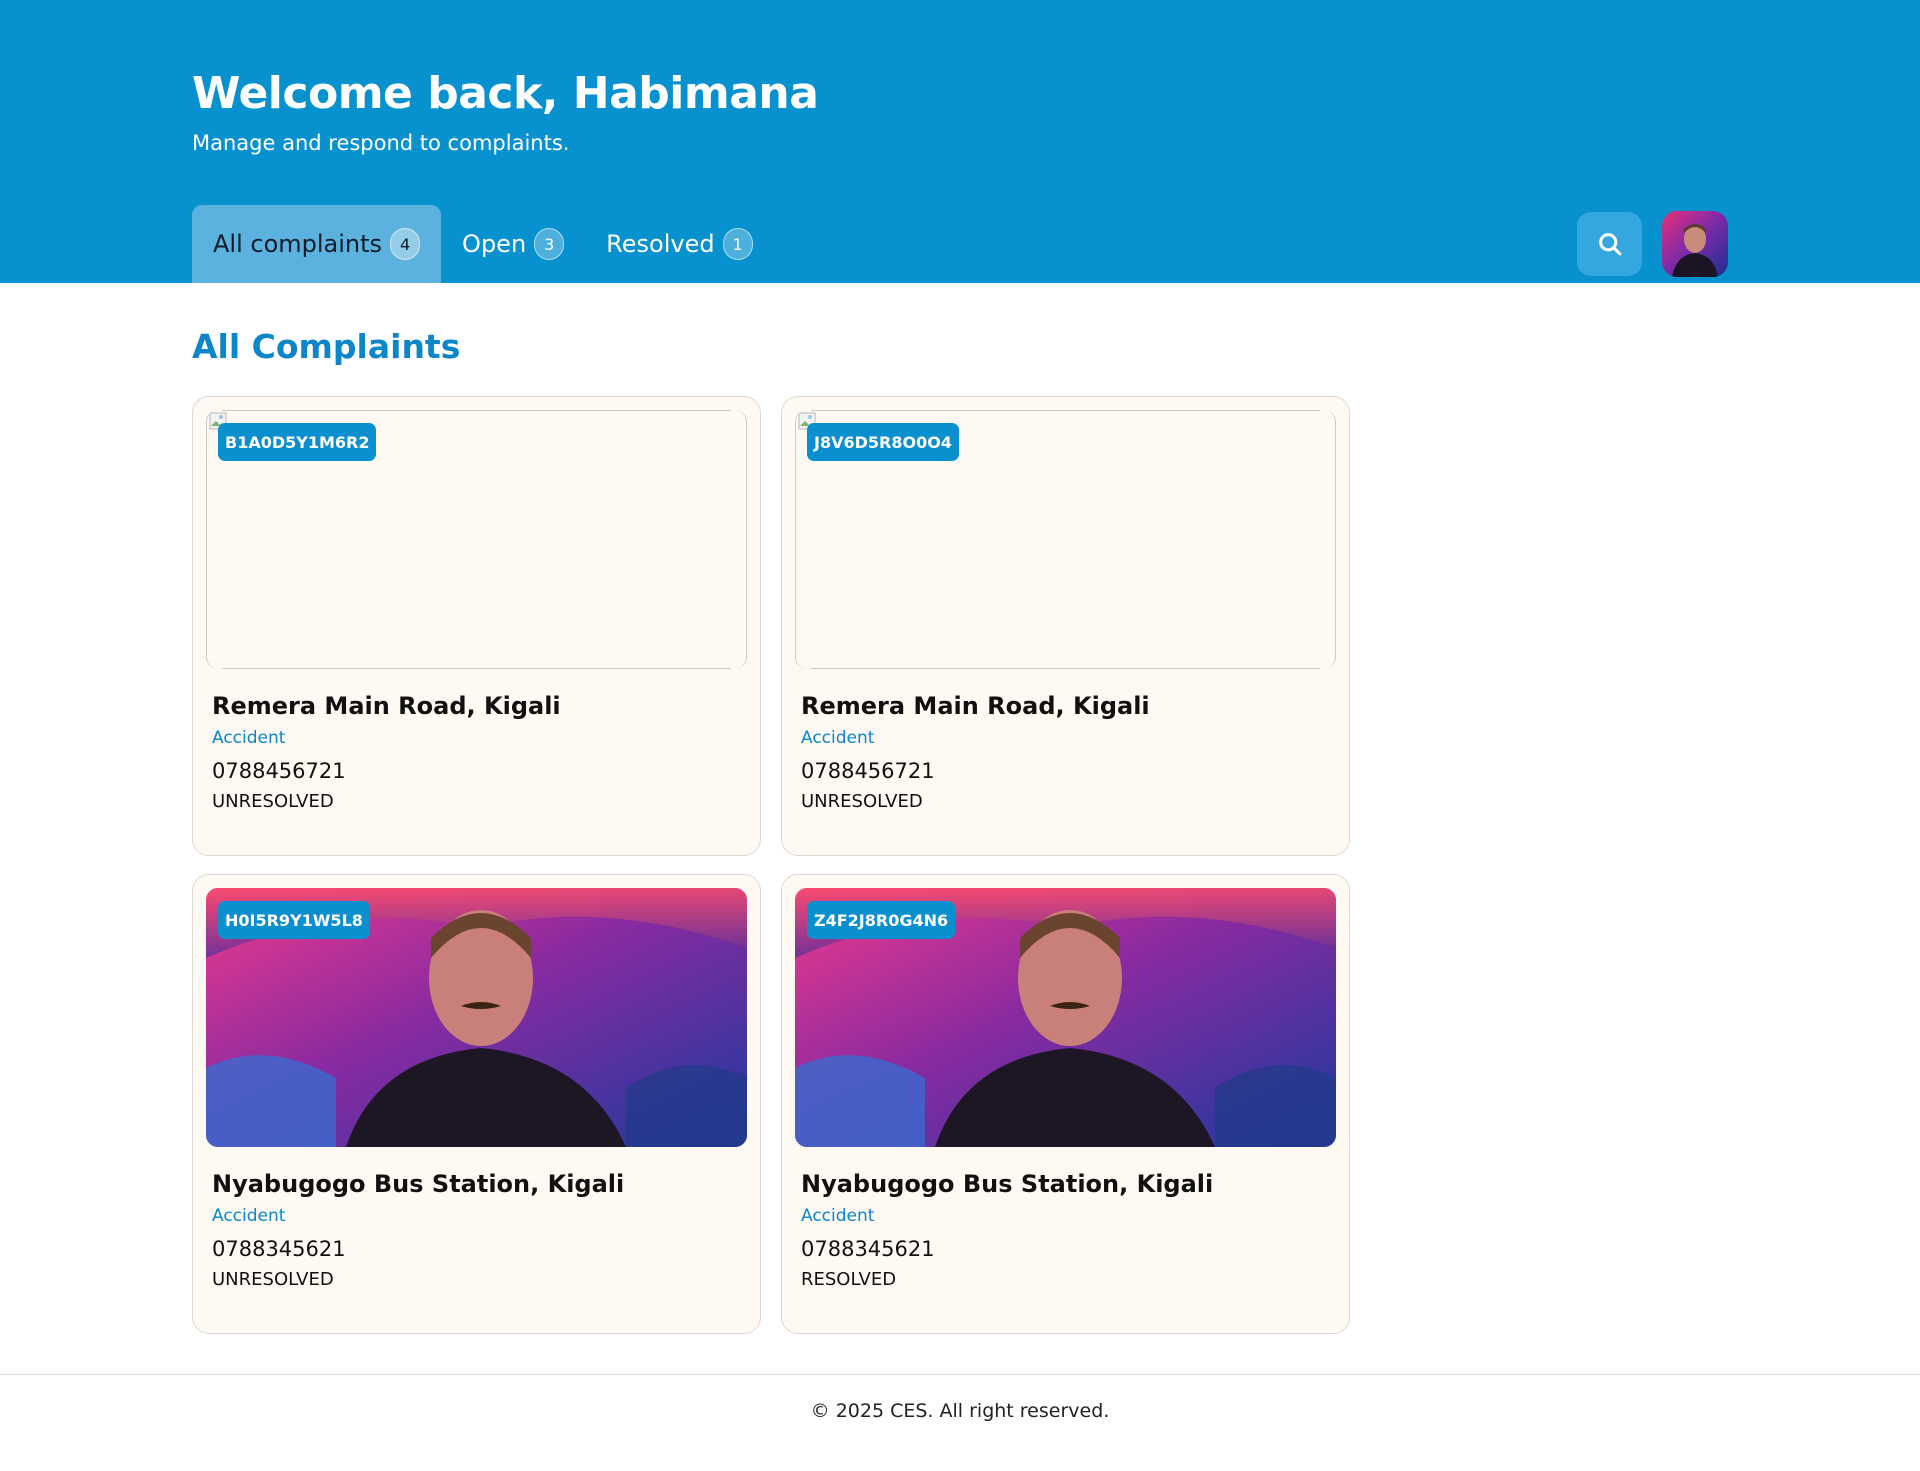 Image resolution: width=1920 pixels, height=1471 pixels. I want to click on welcome-subtitle: Manage and respond to complaints., so click(381, 143).